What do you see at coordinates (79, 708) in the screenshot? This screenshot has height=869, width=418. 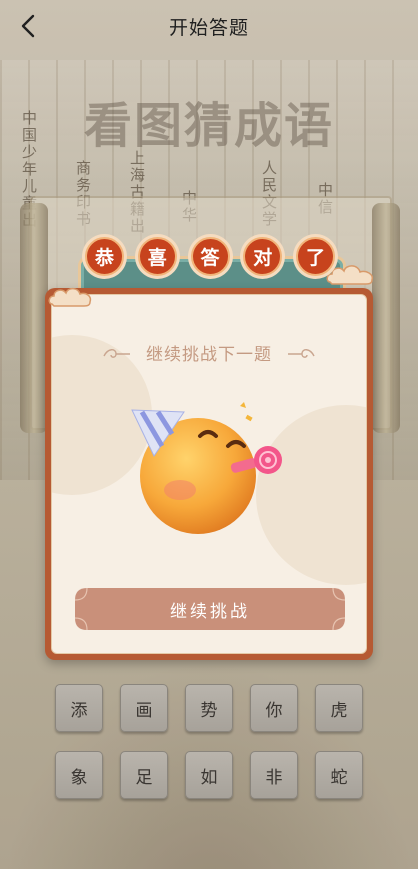 I see `answer-key: 添` at bounding box center [79, 708].